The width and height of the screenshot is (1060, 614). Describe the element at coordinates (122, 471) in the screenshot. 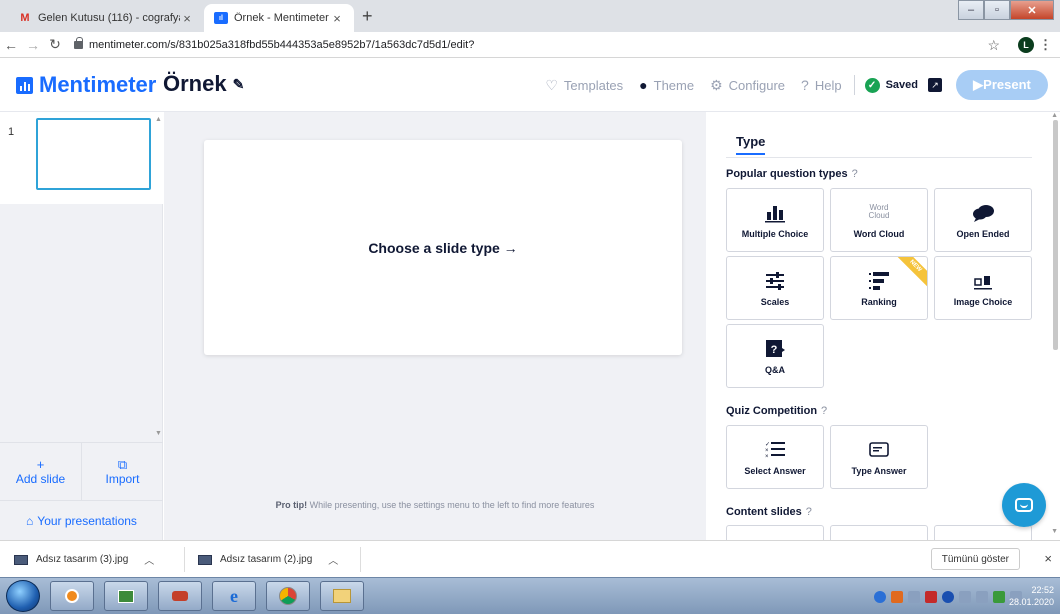

I see `import-button: ⧉ Import` at that location.